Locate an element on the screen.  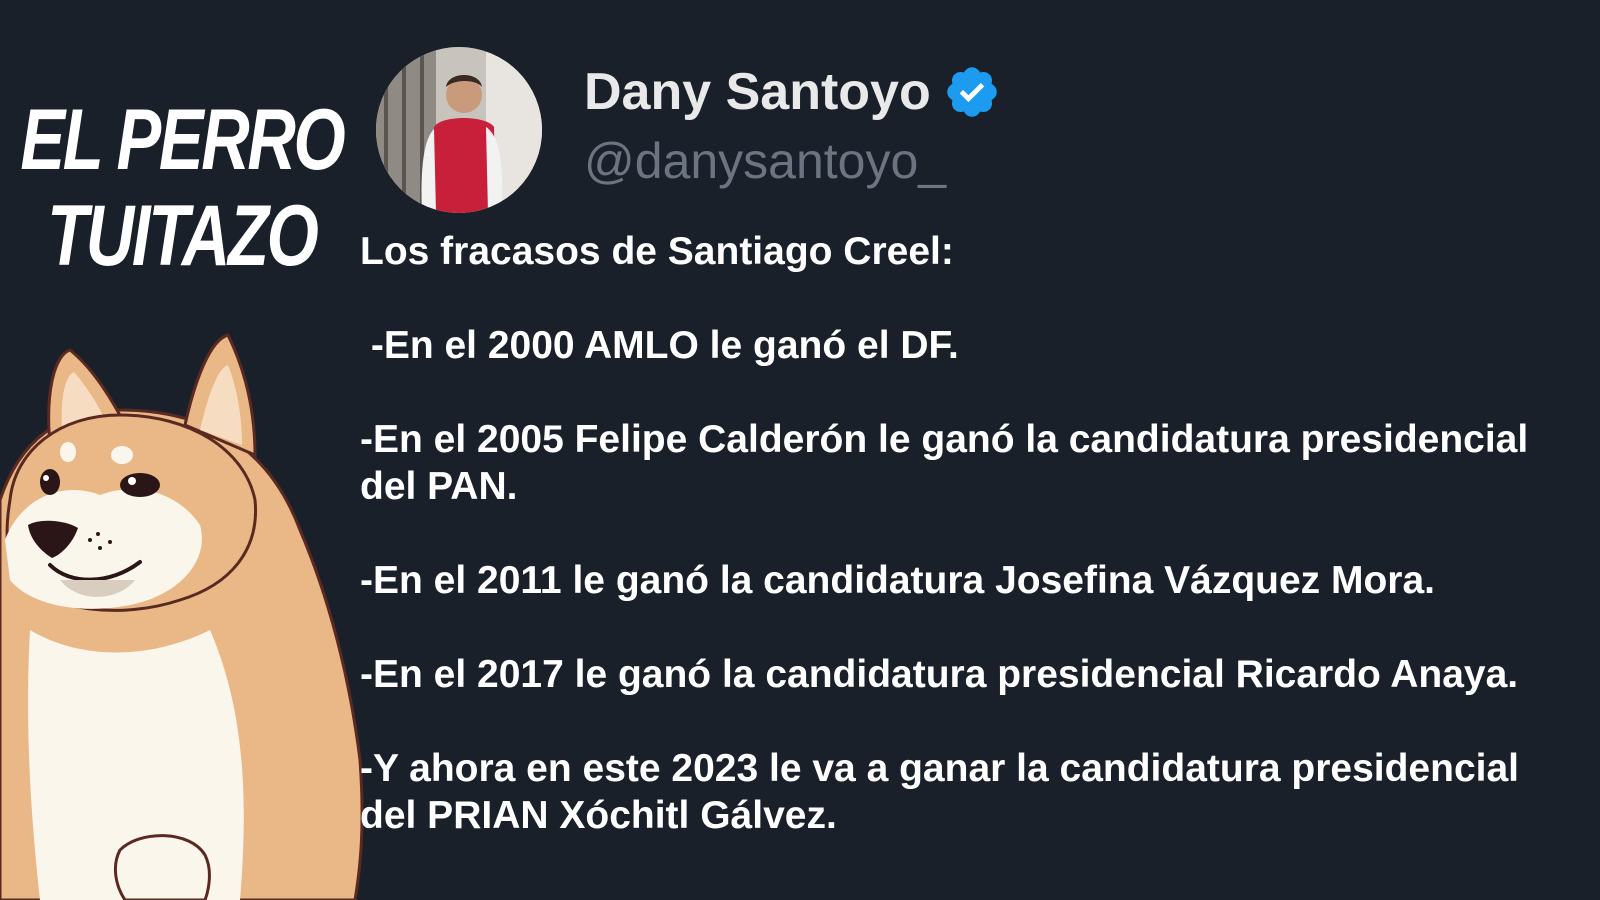
tweet-heading: Los fracasos de Santiago Creel: is located at coordinates (657, 251).